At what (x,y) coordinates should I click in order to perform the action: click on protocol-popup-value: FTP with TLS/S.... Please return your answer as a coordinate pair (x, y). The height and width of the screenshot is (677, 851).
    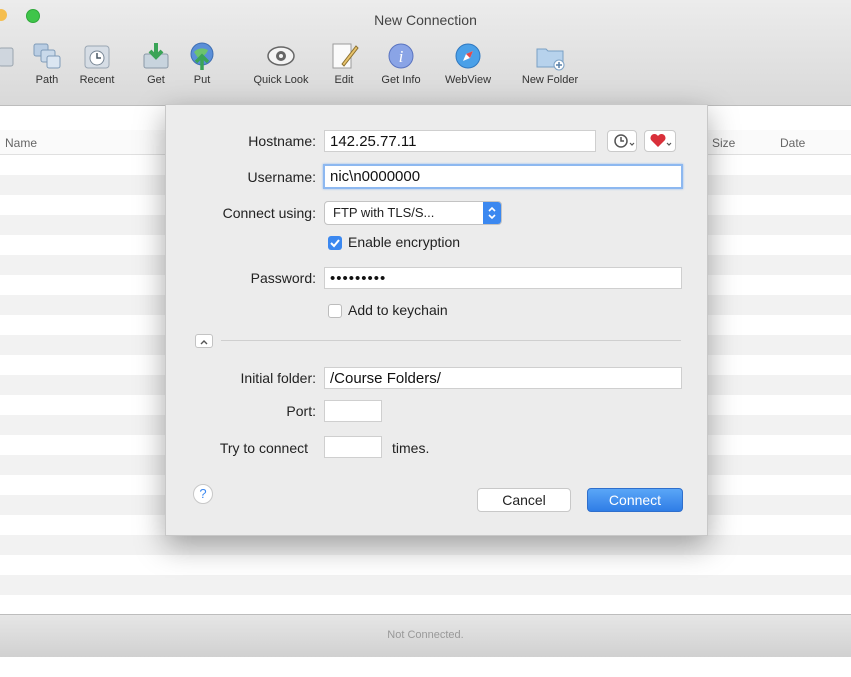
    Looking at the image, I should click on (384, 212).